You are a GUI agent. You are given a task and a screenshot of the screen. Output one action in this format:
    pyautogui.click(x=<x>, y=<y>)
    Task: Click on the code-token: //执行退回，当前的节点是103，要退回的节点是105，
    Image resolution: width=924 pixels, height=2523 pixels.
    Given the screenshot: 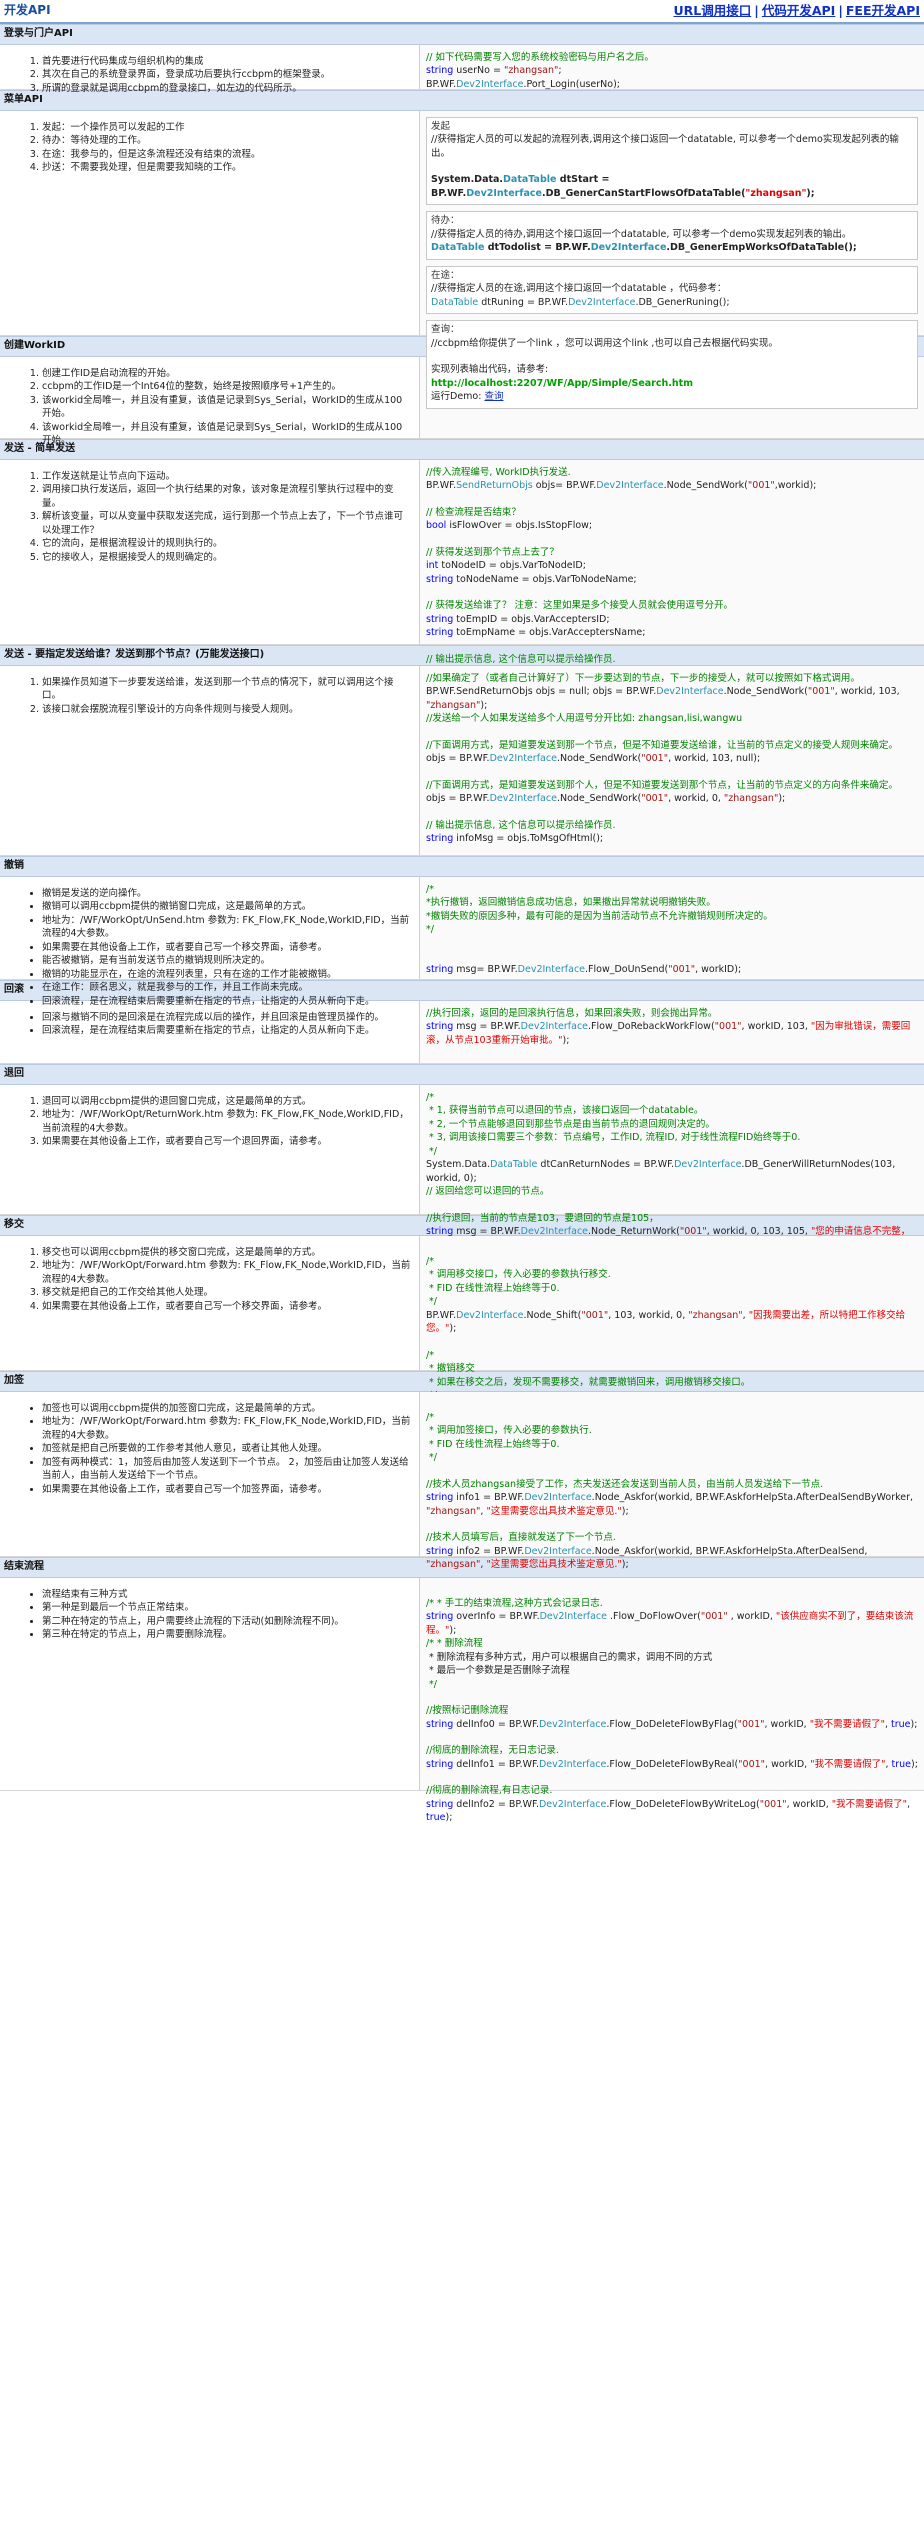 What is the action you would take?
    pyautogui.click(x=542, y=1218)
    